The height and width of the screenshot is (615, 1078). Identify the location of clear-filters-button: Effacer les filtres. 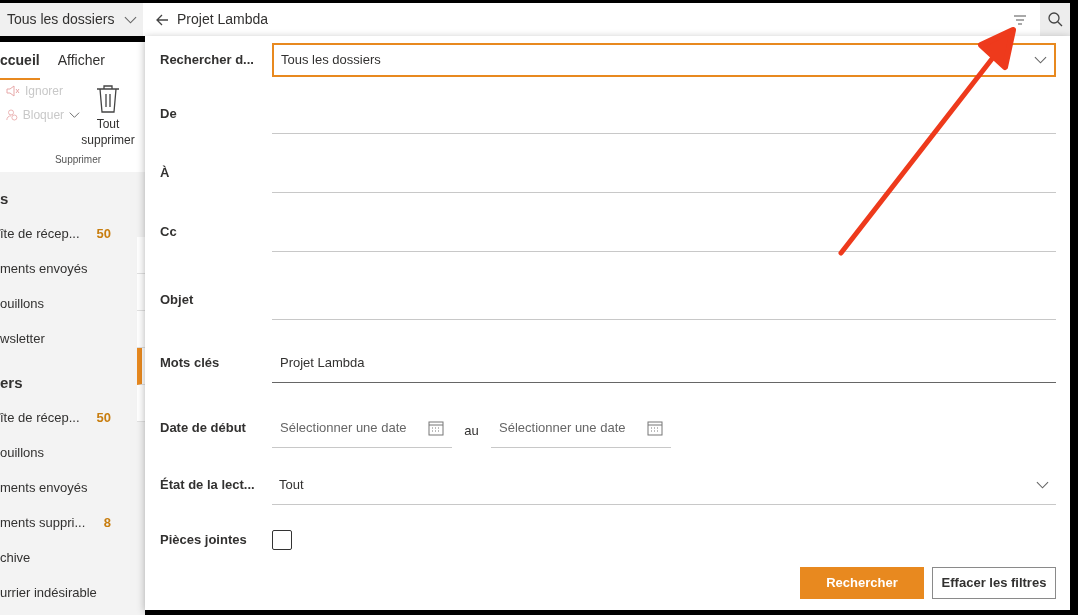
(994, 583).